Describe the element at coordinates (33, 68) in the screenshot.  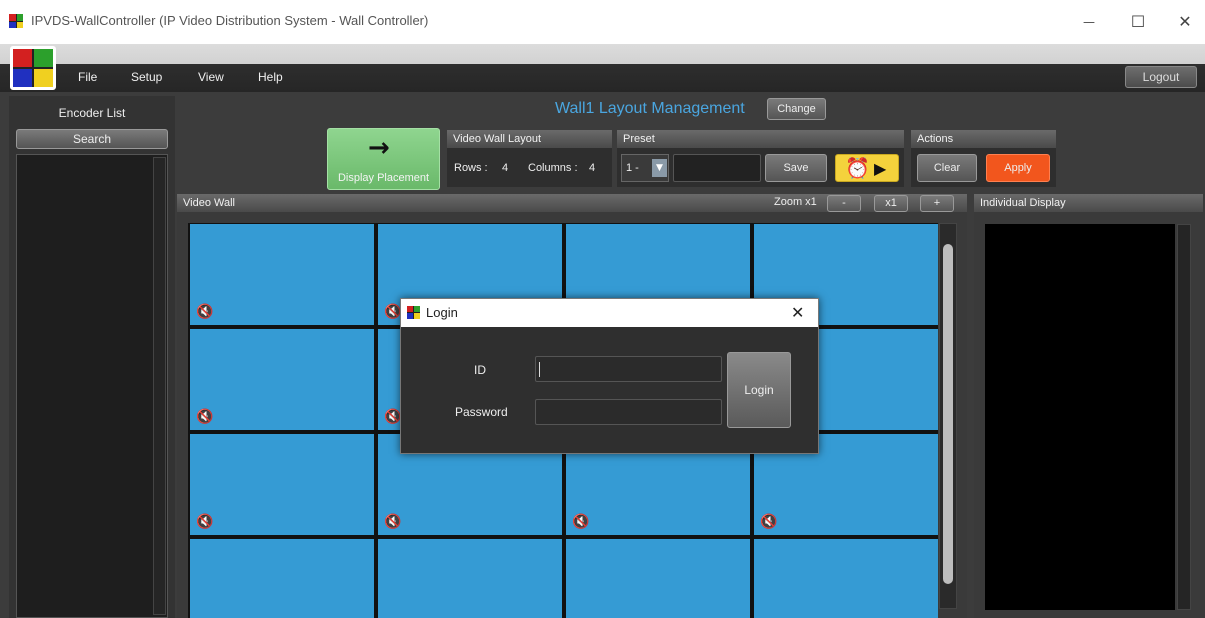
I see `app-logo-icon` at that location.